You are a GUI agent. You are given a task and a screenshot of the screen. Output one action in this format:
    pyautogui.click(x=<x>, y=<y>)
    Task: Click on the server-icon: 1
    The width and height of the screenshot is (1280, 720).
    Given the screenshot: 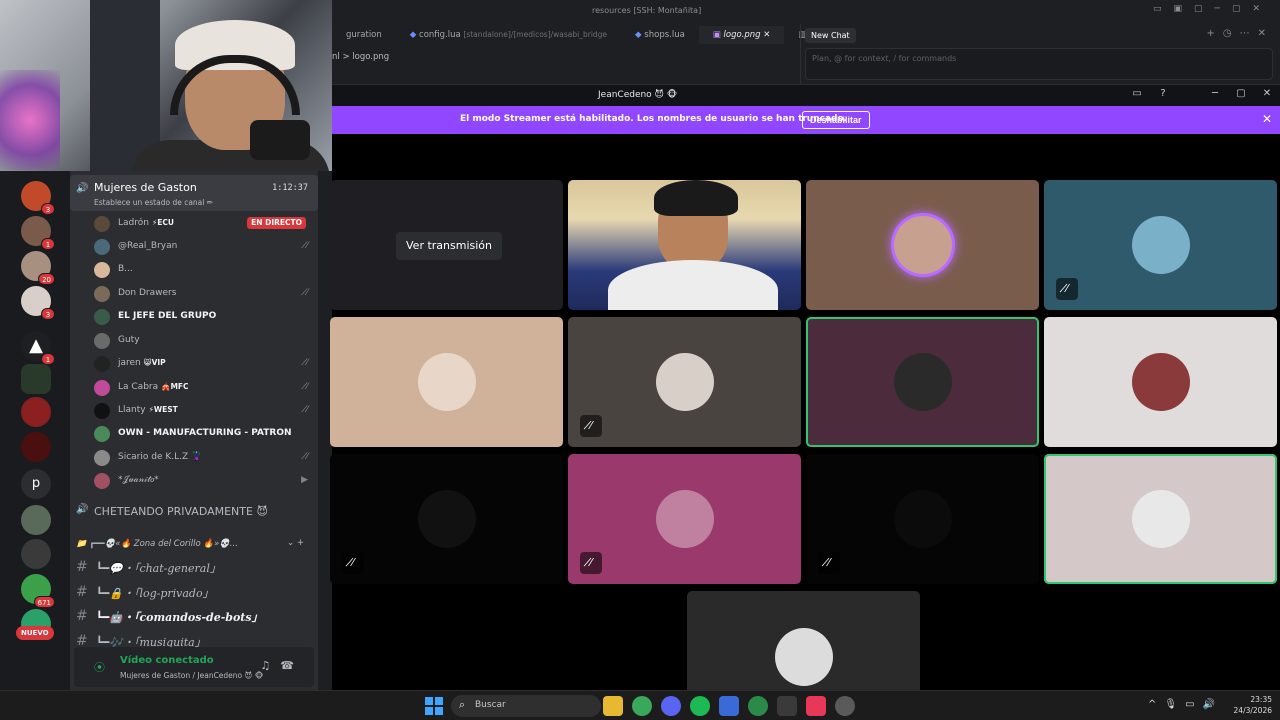 What is the action you would take?
    pyautogui.click(x=38, y=233)
    